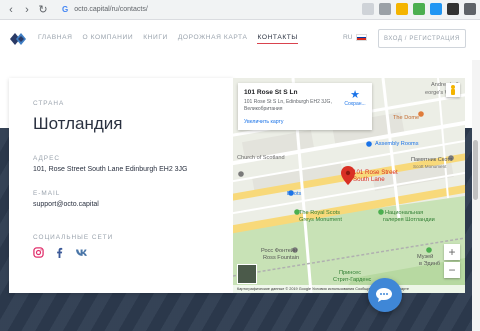 This screenshot has height=331, width=480. What do you see at coordinates (46, 158) in the screenshot?
I see `address-label: АДРЕС` at bounding box center [46, 158].